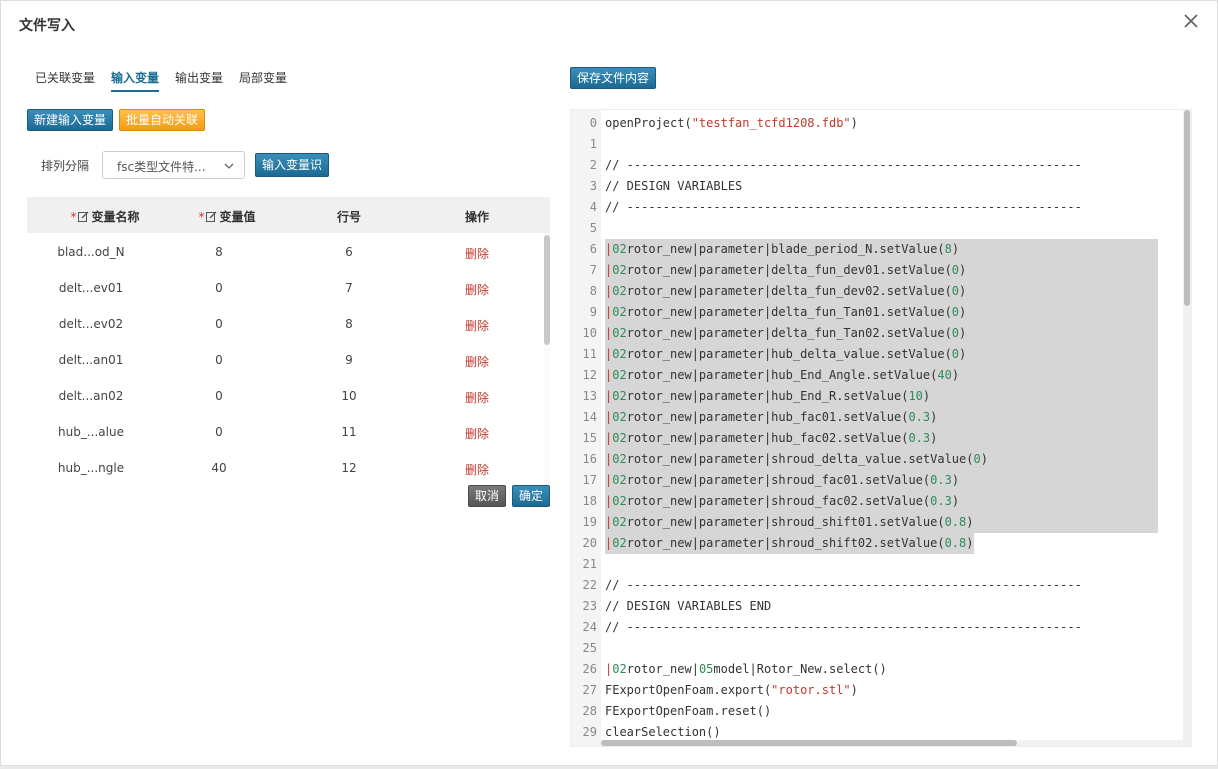 The height and width of the screenshot is (769, 1218). What do you see at coordinates (105, 217) in the screenshot?
I see `header-variable-name: * 变量名称` at bounding box center [105, 217].